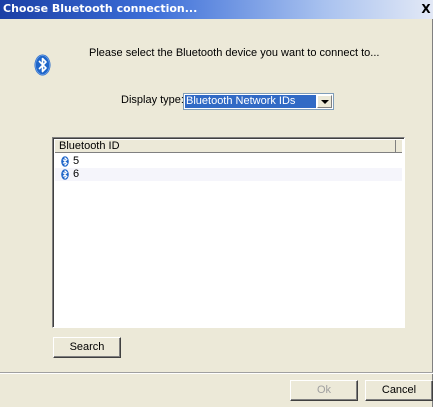  Describe the element at coordinates (216, 373) in the screenshot. I see `separator-highlight` at that location.